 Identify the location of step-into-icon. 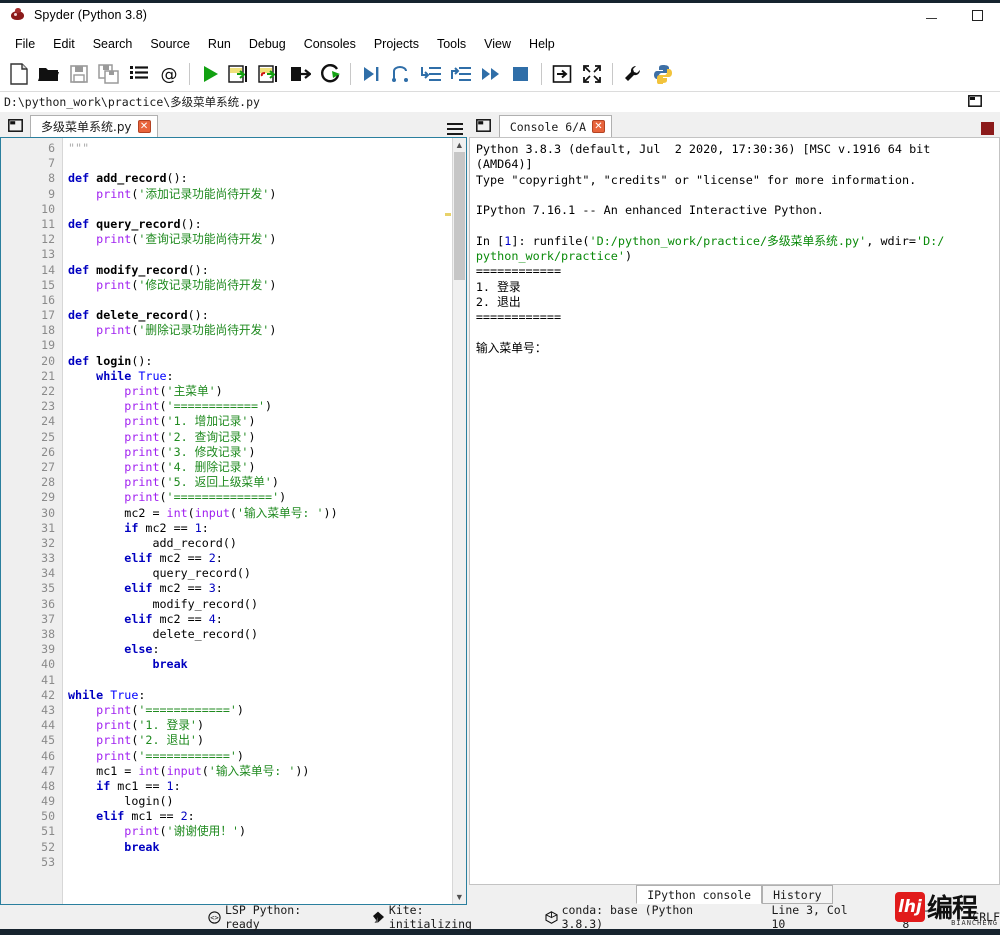
(431, 74).